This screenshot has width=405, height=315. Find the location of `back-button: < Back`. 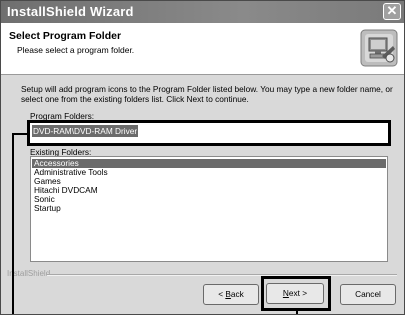

back-button: < Back is located at coordinates (231, 294).